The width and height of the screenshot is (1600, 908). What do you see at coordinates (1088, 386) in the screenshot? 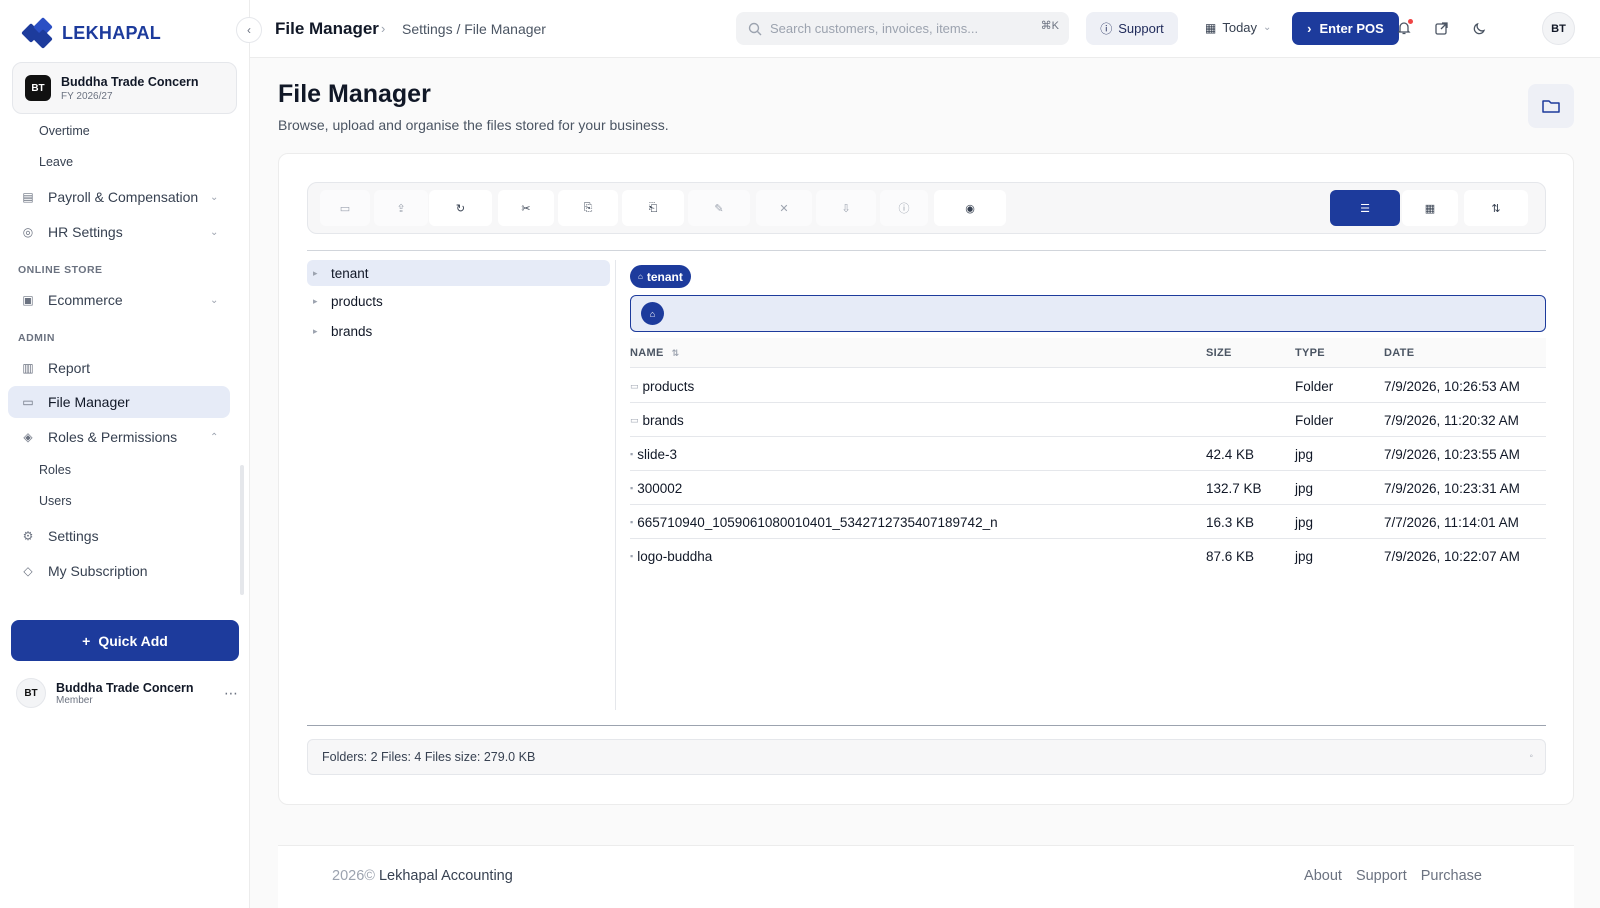
I see `table-row: ▭ products Folder 7/9/2026, 10:26:53 AM` at bounding box center [1088, 386].